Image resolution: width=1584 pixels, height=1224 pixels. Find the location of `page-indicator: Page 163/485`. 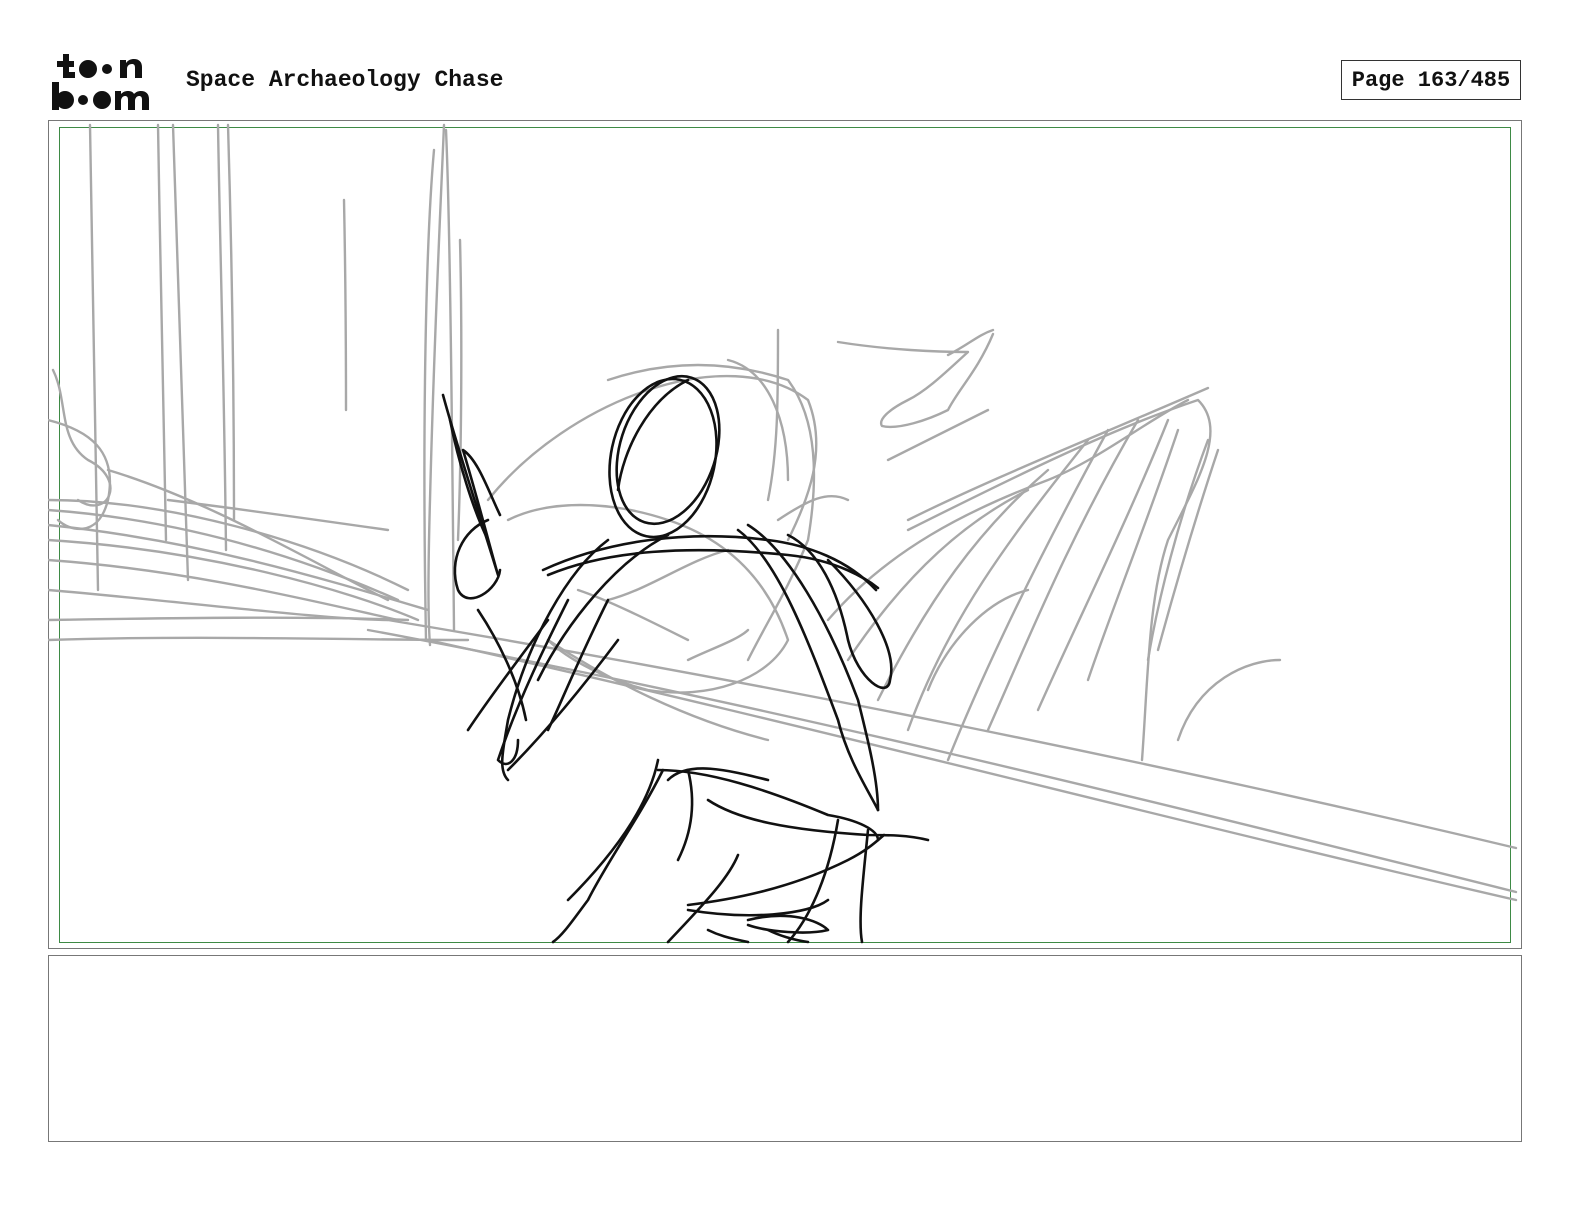

page-indicator: Page 163/485 is located at coordinates (1431, 80).